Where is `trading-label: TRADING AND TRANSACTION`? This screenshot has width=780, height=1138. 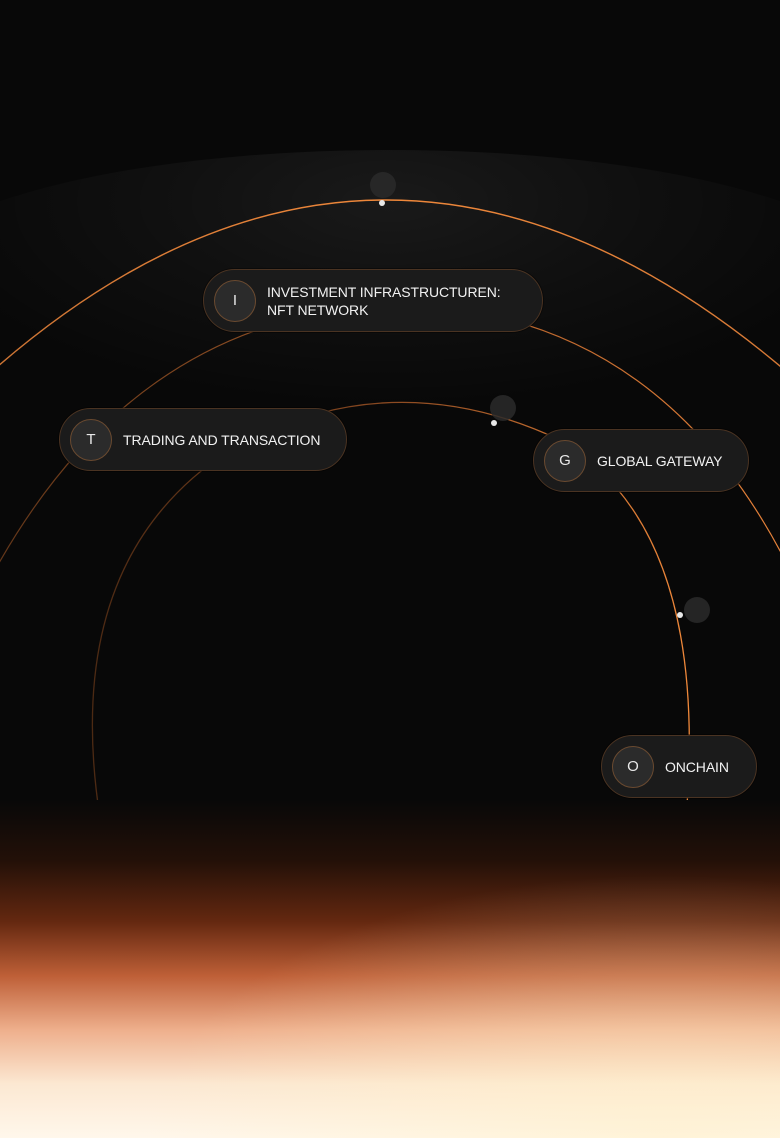
trading-label: TRADING AND TRANSACTION is located at coordinates (221, 440).